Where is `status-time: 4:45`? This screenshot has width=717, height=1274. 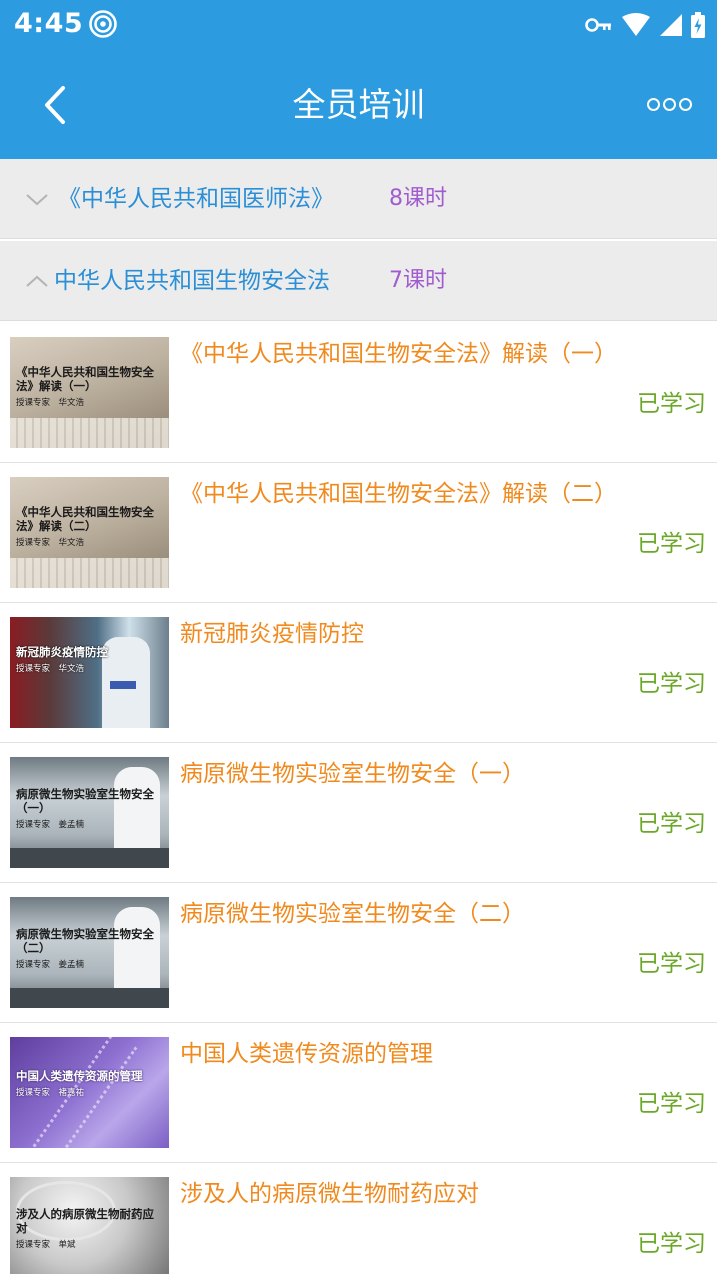 status-time: 4:45 is located at coordinates (49, 23).